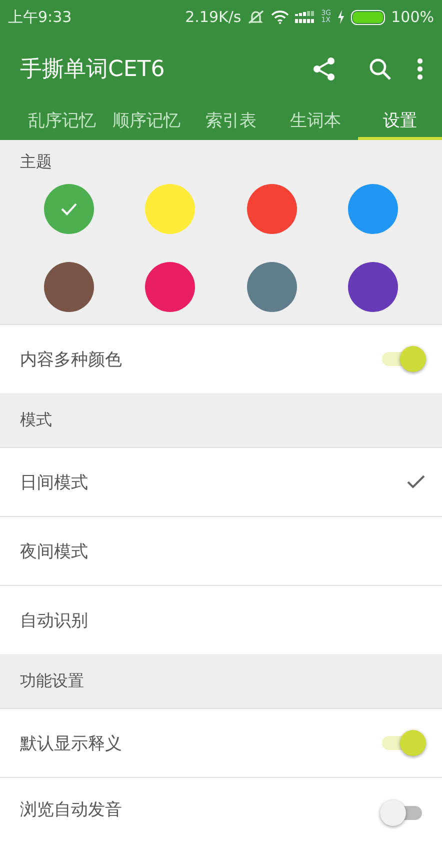 The image size is (442, 841). I want to click on search-icon, so click(380, 69).